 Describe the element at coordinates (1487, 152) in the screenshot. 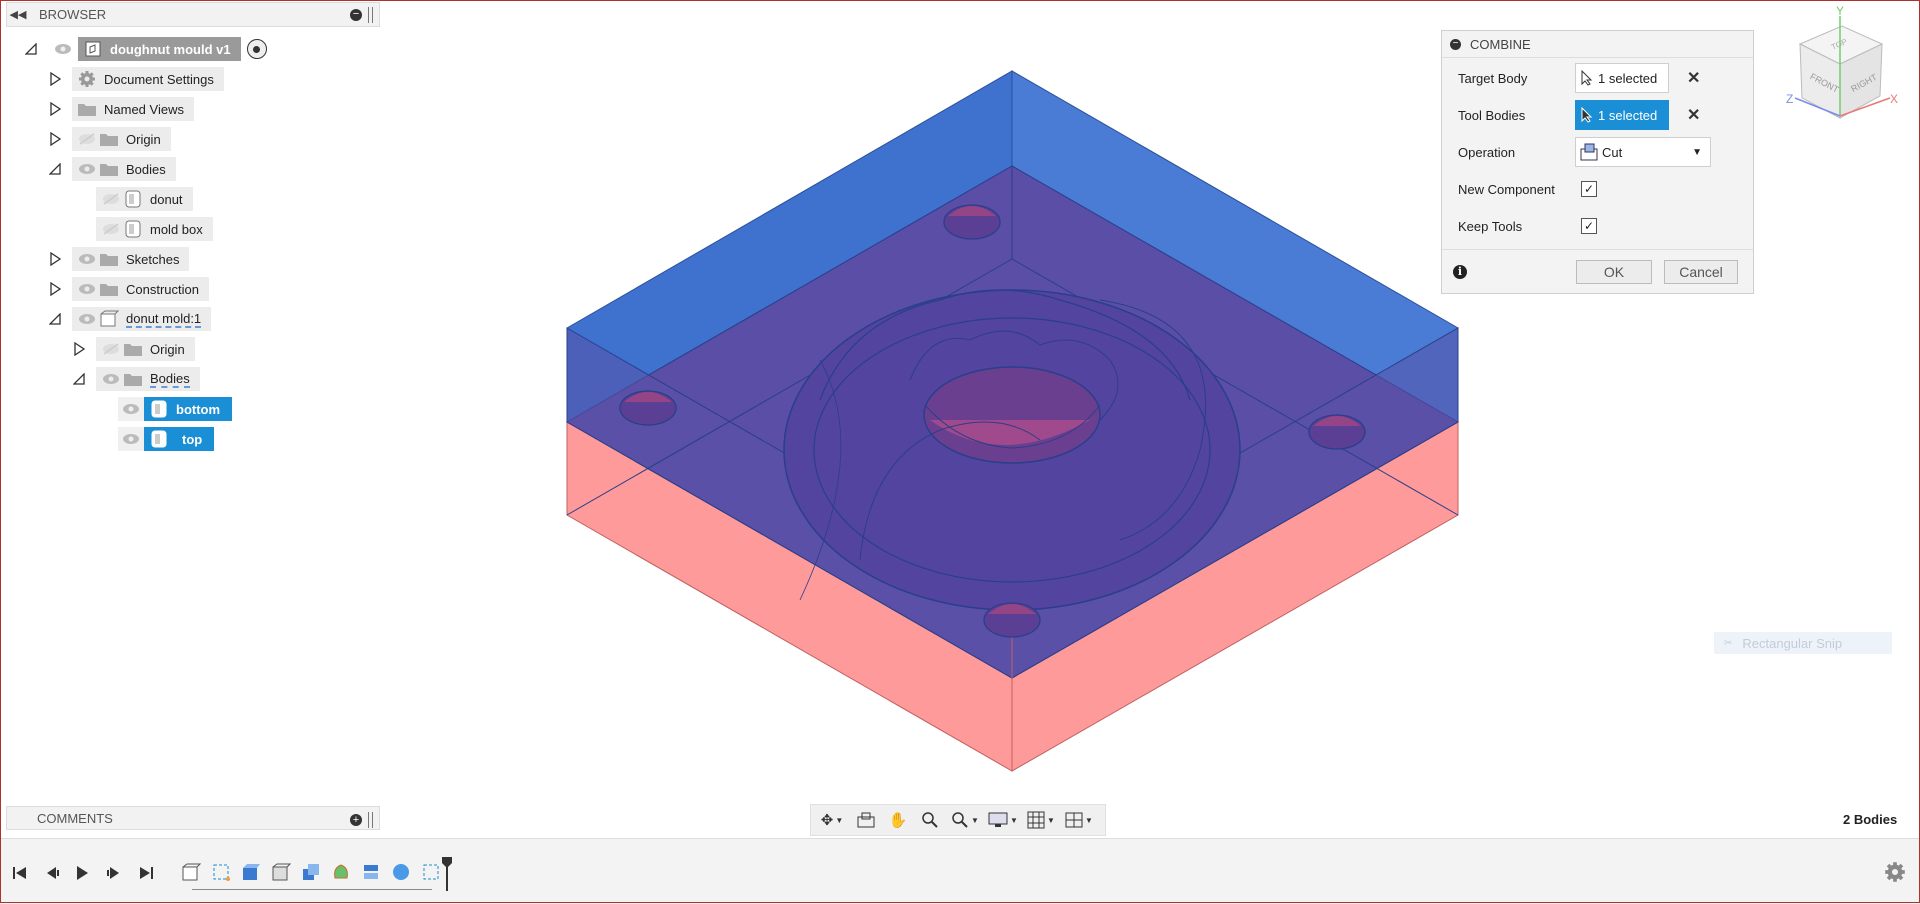

I see `operation-label: Operation` at that location.